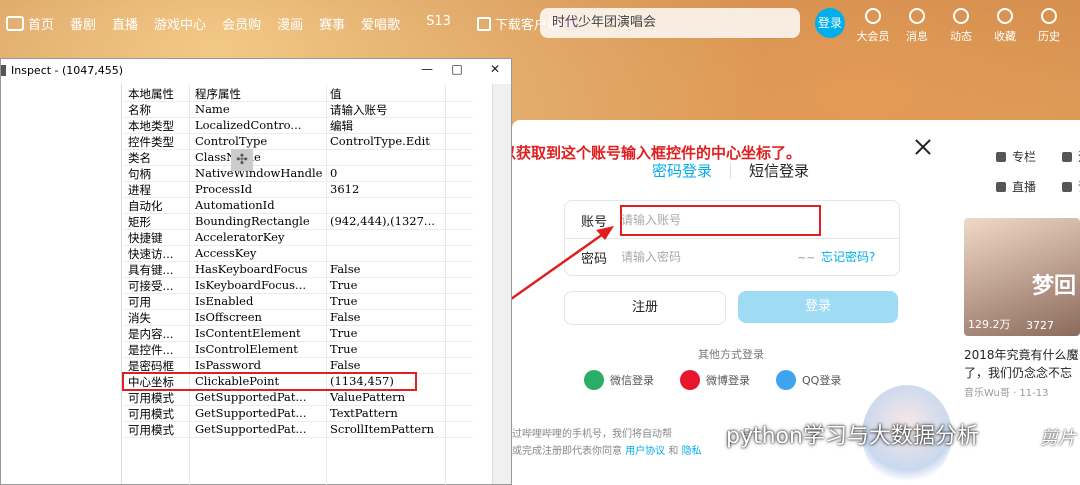 The width and height of the screenshot is (1080, 485). I want to click on property-program-name: NativeWindowHandle, so click(259, 173).